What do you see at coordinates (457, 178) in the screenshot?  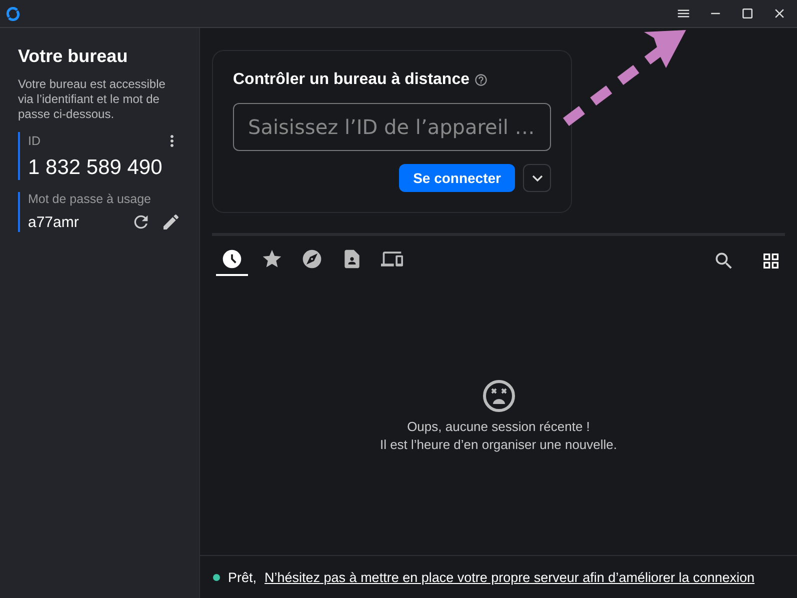 I see `connect-button: Se connecter` at bounding box center [457, 178].